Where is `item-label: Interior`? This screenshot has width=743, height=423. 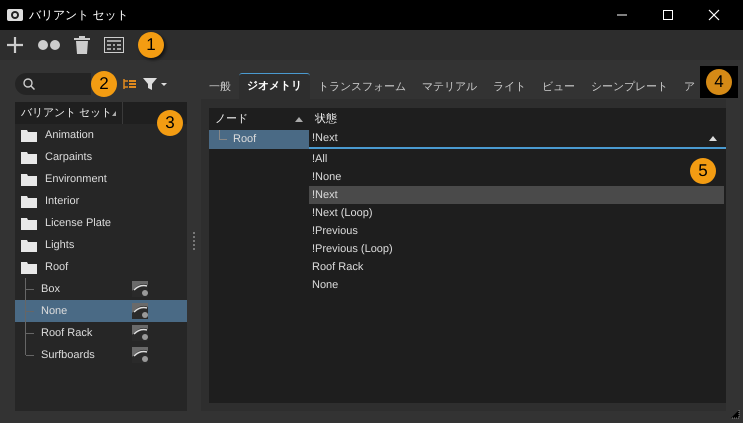 item-label: Interior is located at coordinates (62, 201).